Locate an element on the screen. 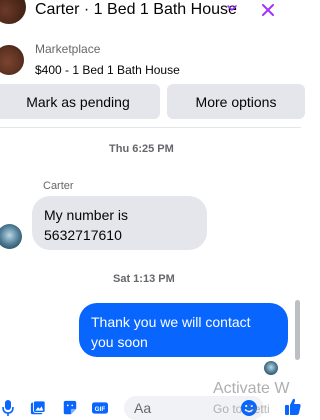 This screenshot has height=420, width=320. like-icon is located at coordinates (293, 407).